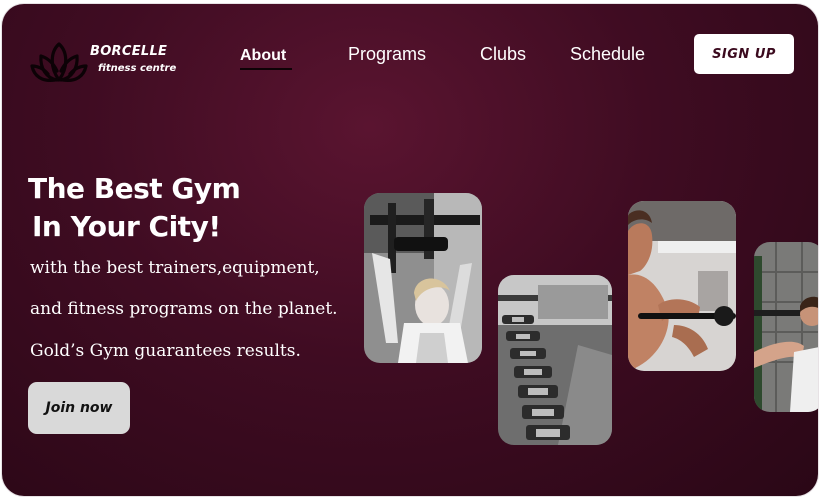 The image size is (820, 501). I want to click on lotus-icon, so click(59, 62).